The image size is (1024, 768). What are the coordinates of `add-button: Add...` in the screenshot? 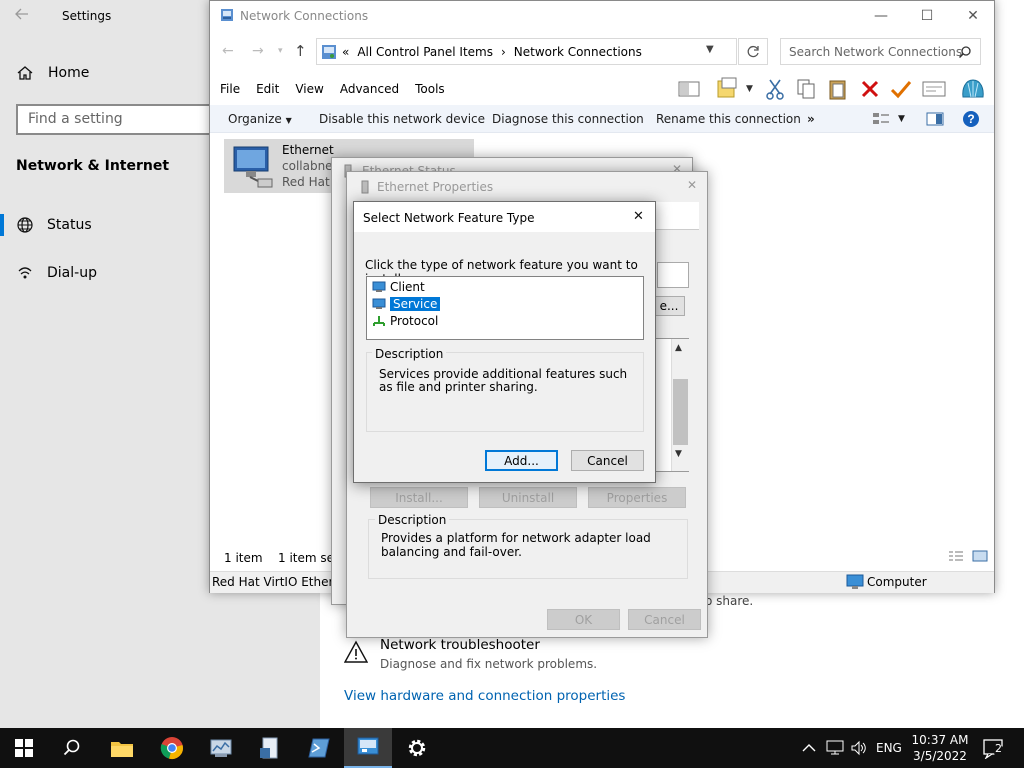 It's located at (521, 460).